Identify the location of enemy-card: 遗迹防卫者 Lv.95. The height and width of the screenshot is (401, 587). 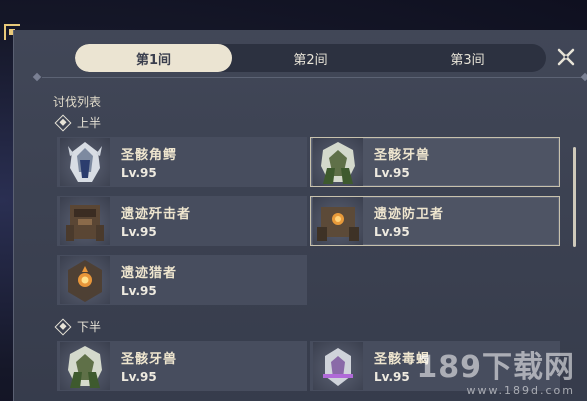
(435, 221).